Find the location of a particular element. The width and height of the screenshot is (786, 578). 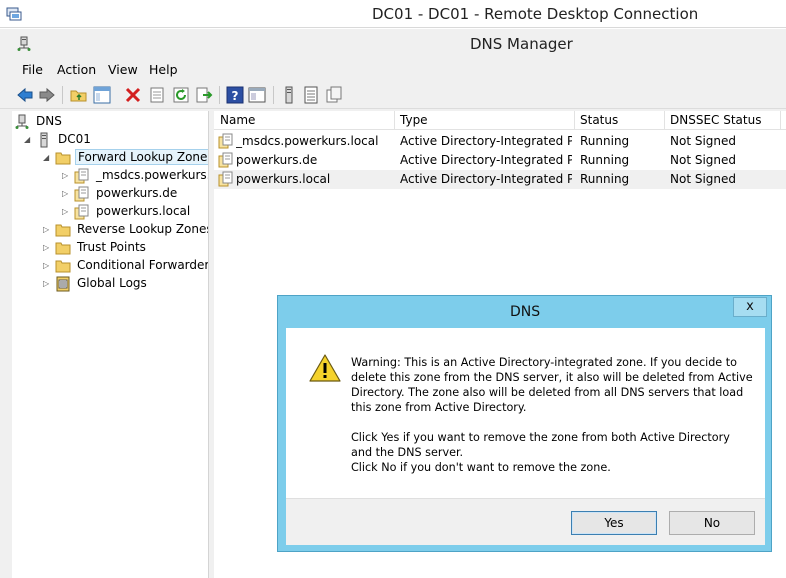

column-header-status: Status is located at coordinates (599, 120).